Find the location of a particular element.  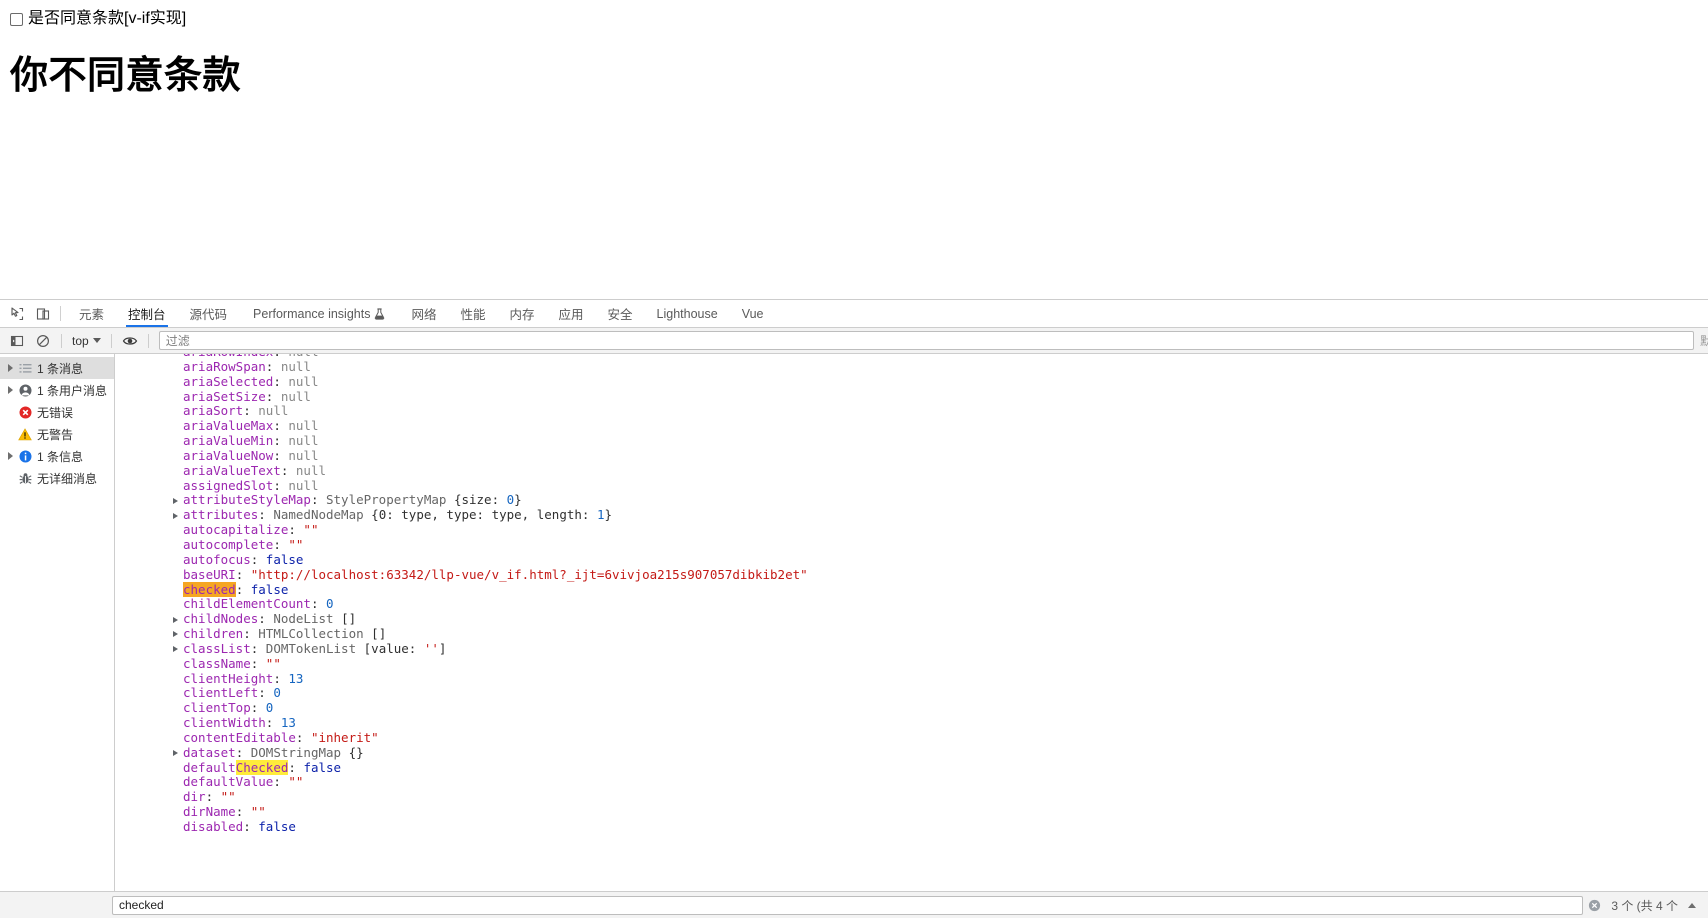

token: ] is located at coordinates (442, 648).